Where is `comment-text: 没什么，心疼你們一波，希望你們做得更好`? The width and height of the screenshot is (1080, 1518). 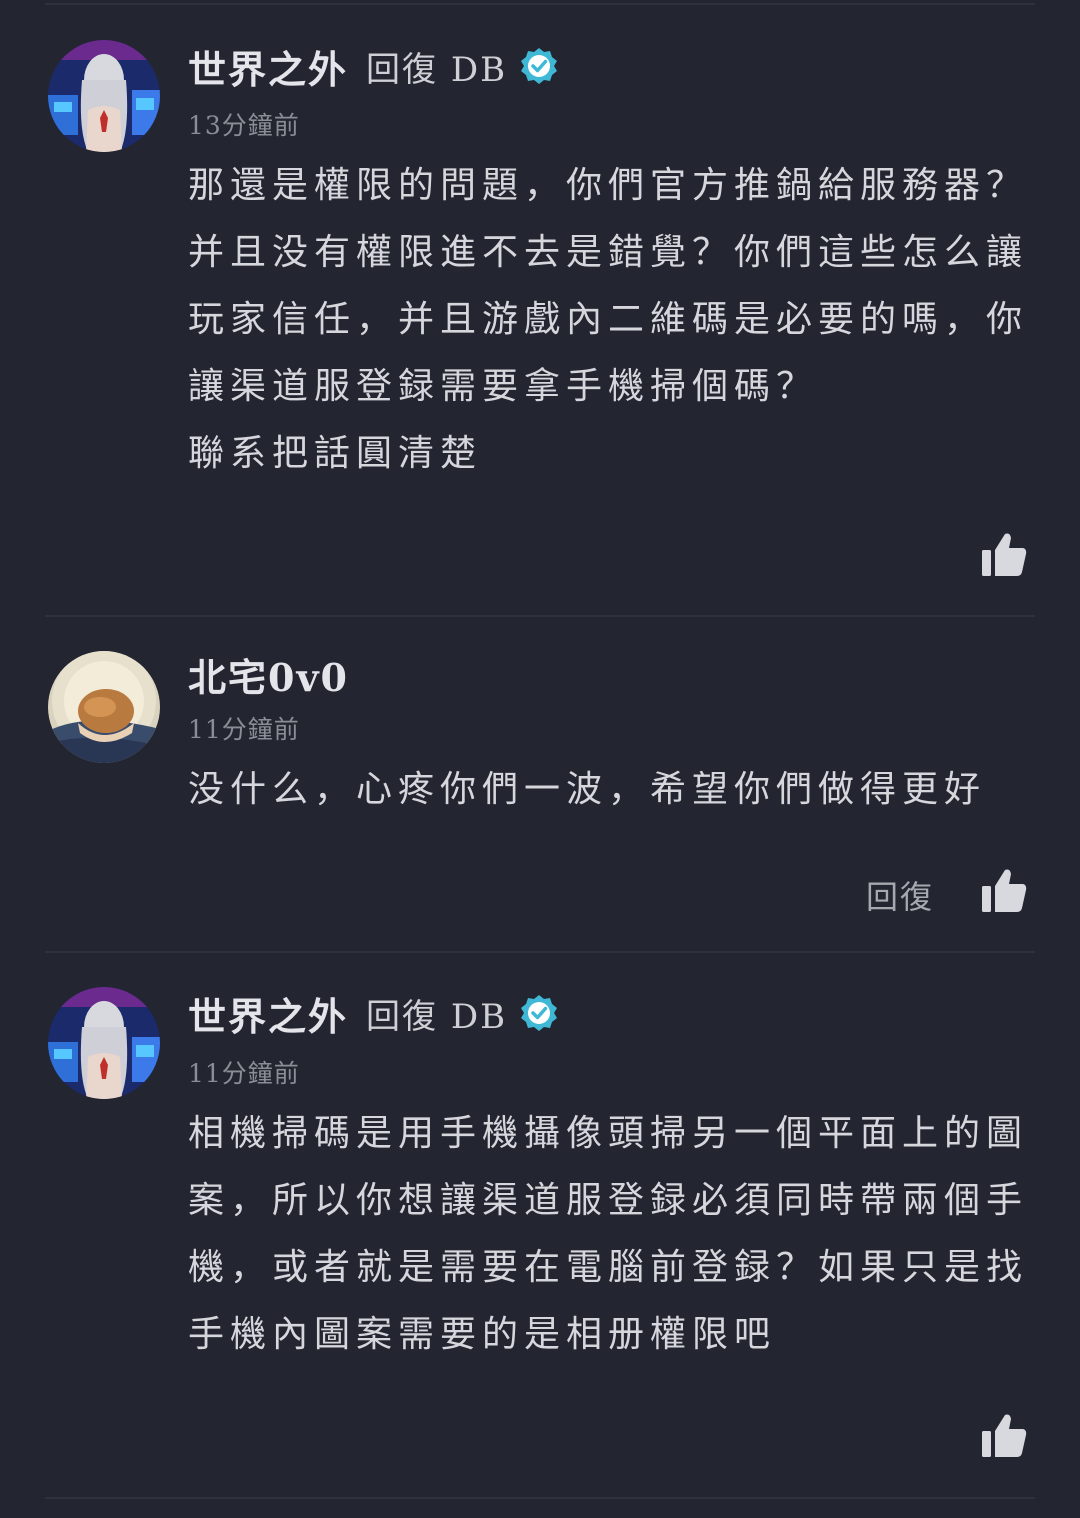
comment-text: 没什么，心疼你們一波，希望你們做得更好 is located at coordinates (613, 789).